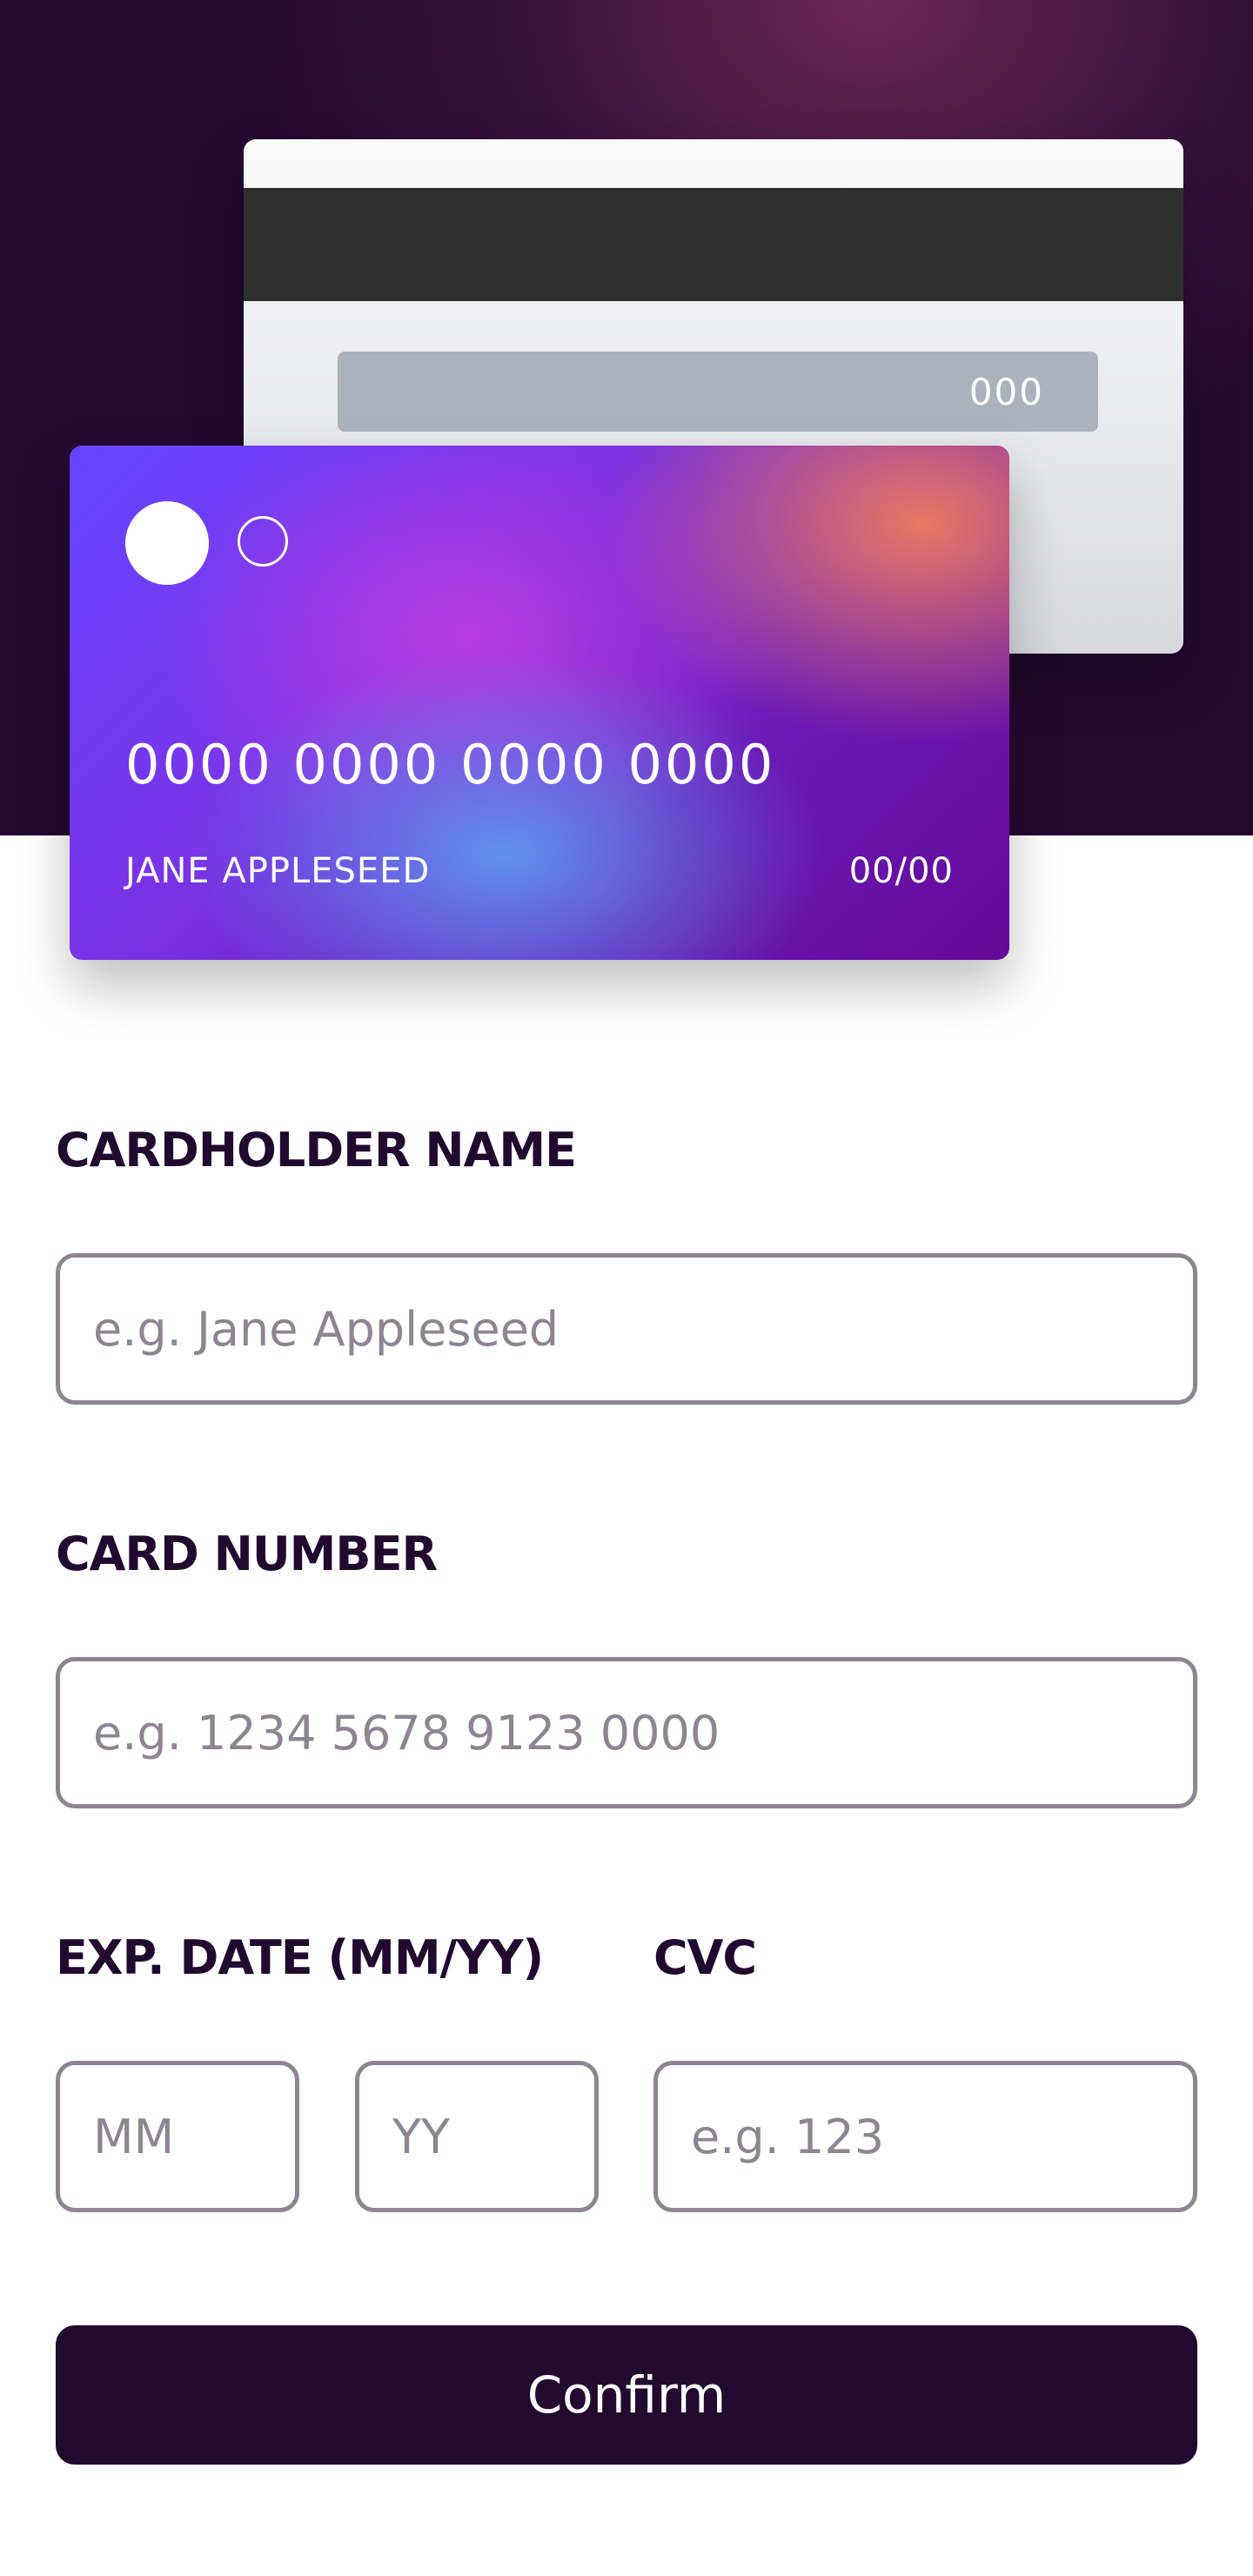  I want to click on exp-month-input, so click(177, 2136).